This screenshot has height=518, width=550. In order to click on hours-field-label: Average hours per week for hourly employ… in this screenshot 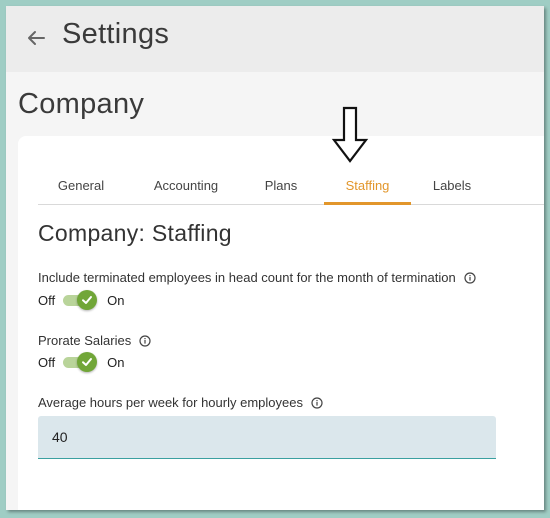, I will do `click(180, 402)`.